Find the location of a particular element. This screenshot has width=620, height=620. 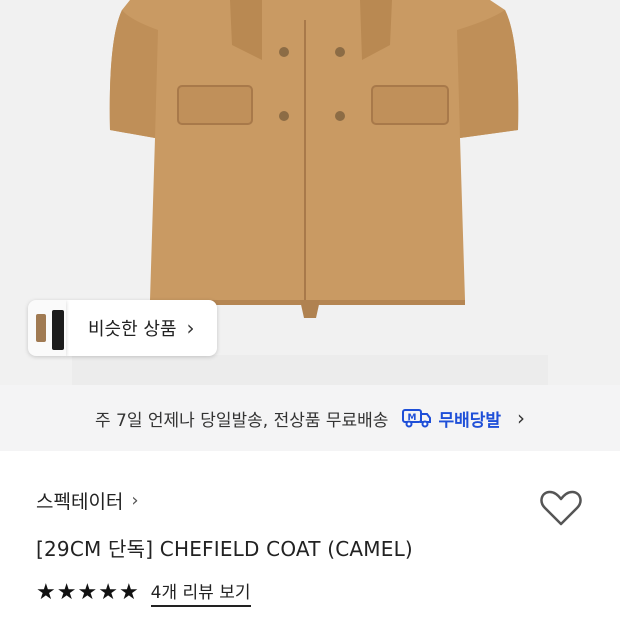

delivery-banner: 주 7일 언제나 당일발송, 전상품 무료배송 M 무배당발 › is located at coordinates (310, 418).